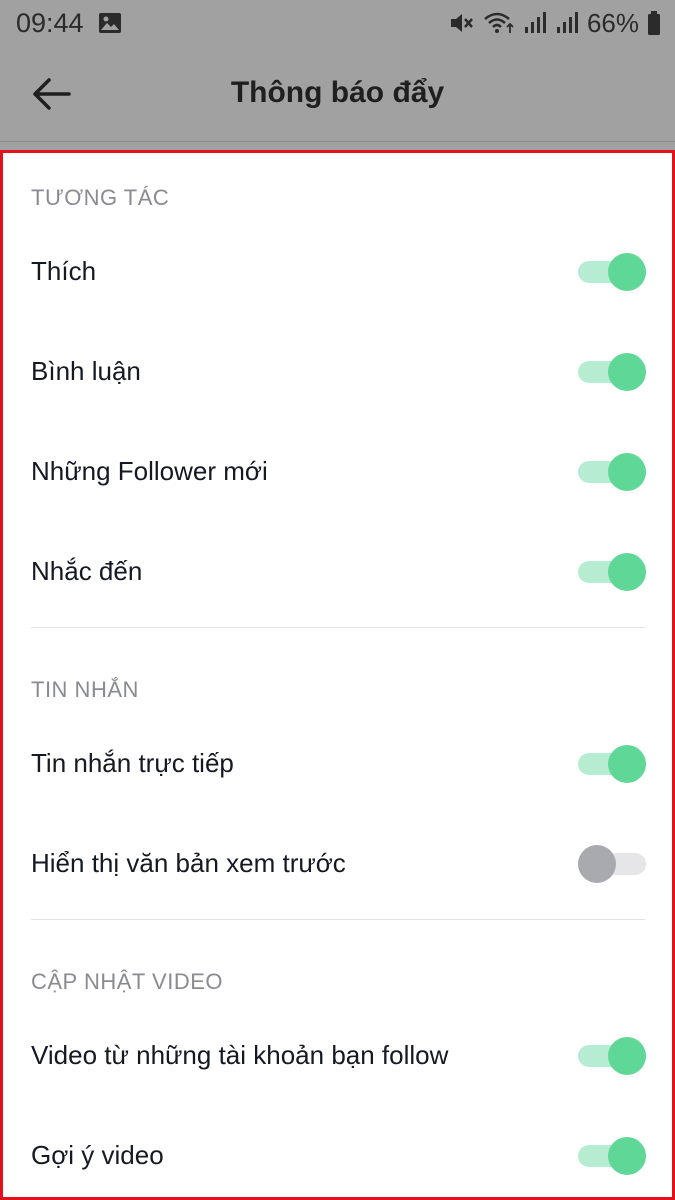 Image resolution: width=675 pixels, height=1200 pixels. What do you see at coordinates (462, 23) in the screenshot?
I see `mute-icon` at bounding box center [462, 23].